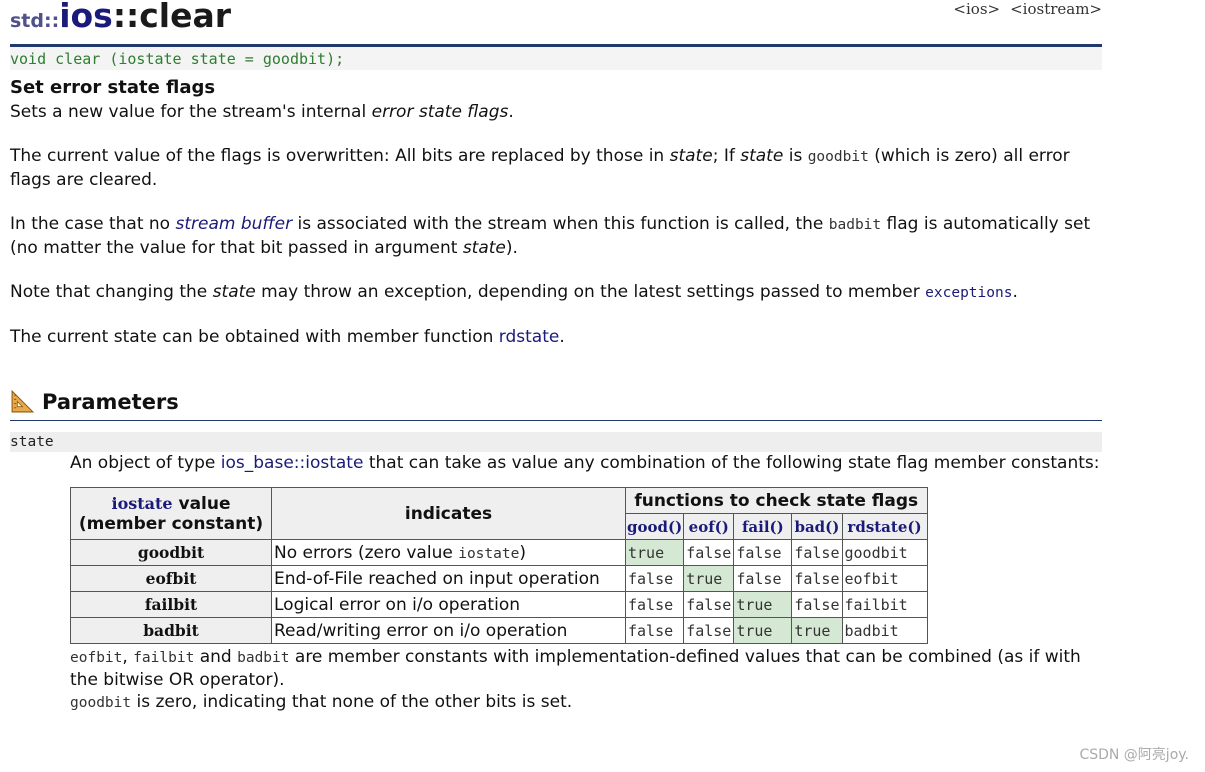  Describe the element at coordinates (366, 552) in the screenshot. I see `text: No errors (zero value` at that location.